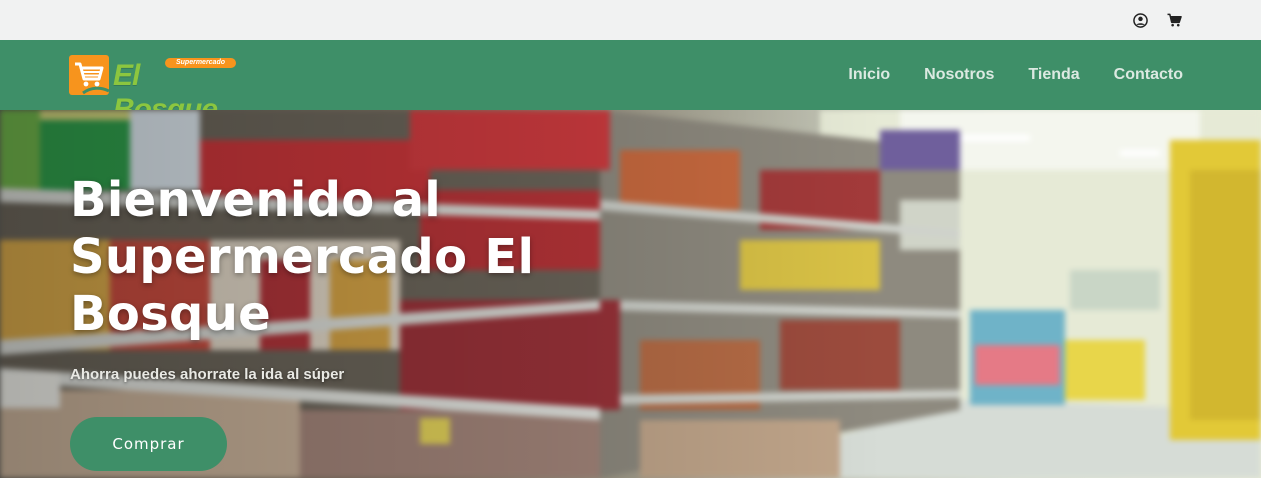 This screenshot has height=478, width=1261. Describe the element at coordinates (1174, 20) in the screenshot. I see `cart-icon` at that location.